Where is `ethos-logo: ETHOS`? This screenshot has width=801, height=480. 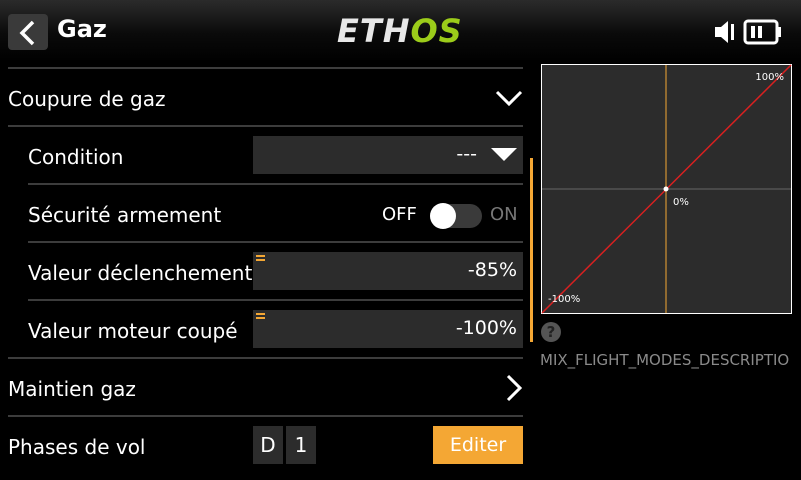 ethos-logo: ETHOS is located at coordinates (400, 31).